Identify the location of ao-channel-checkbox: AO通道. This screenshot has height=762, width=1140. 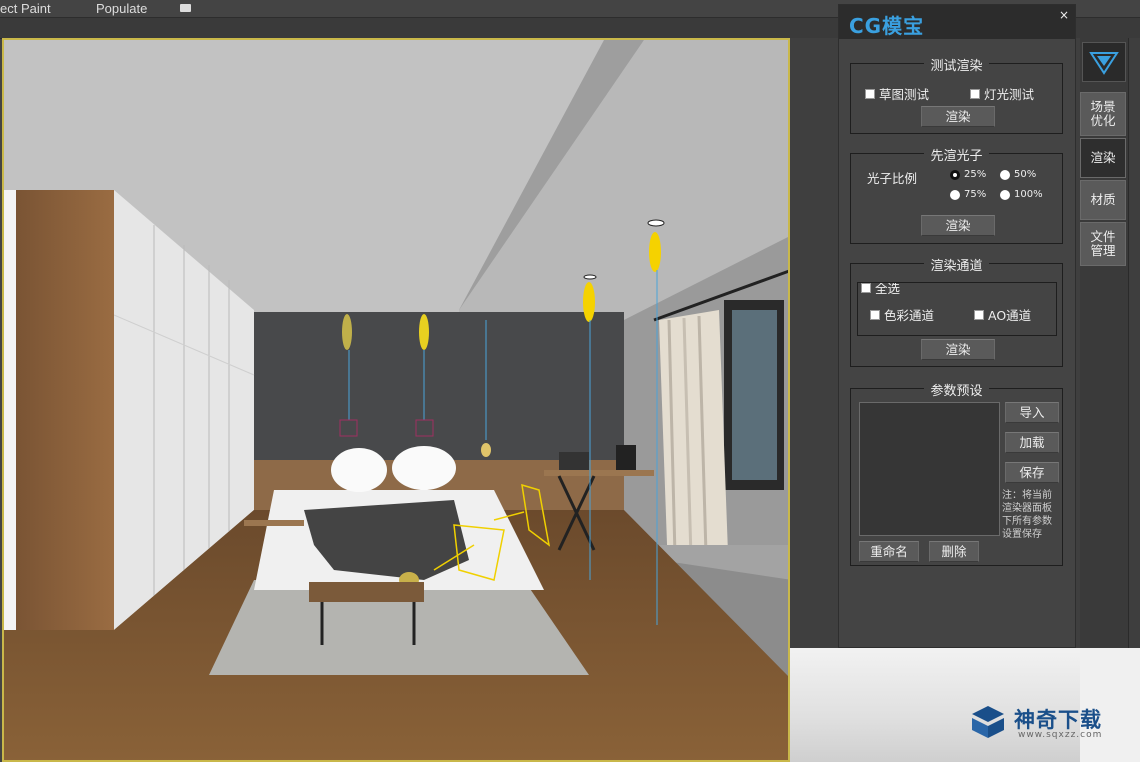
(1002, 314).